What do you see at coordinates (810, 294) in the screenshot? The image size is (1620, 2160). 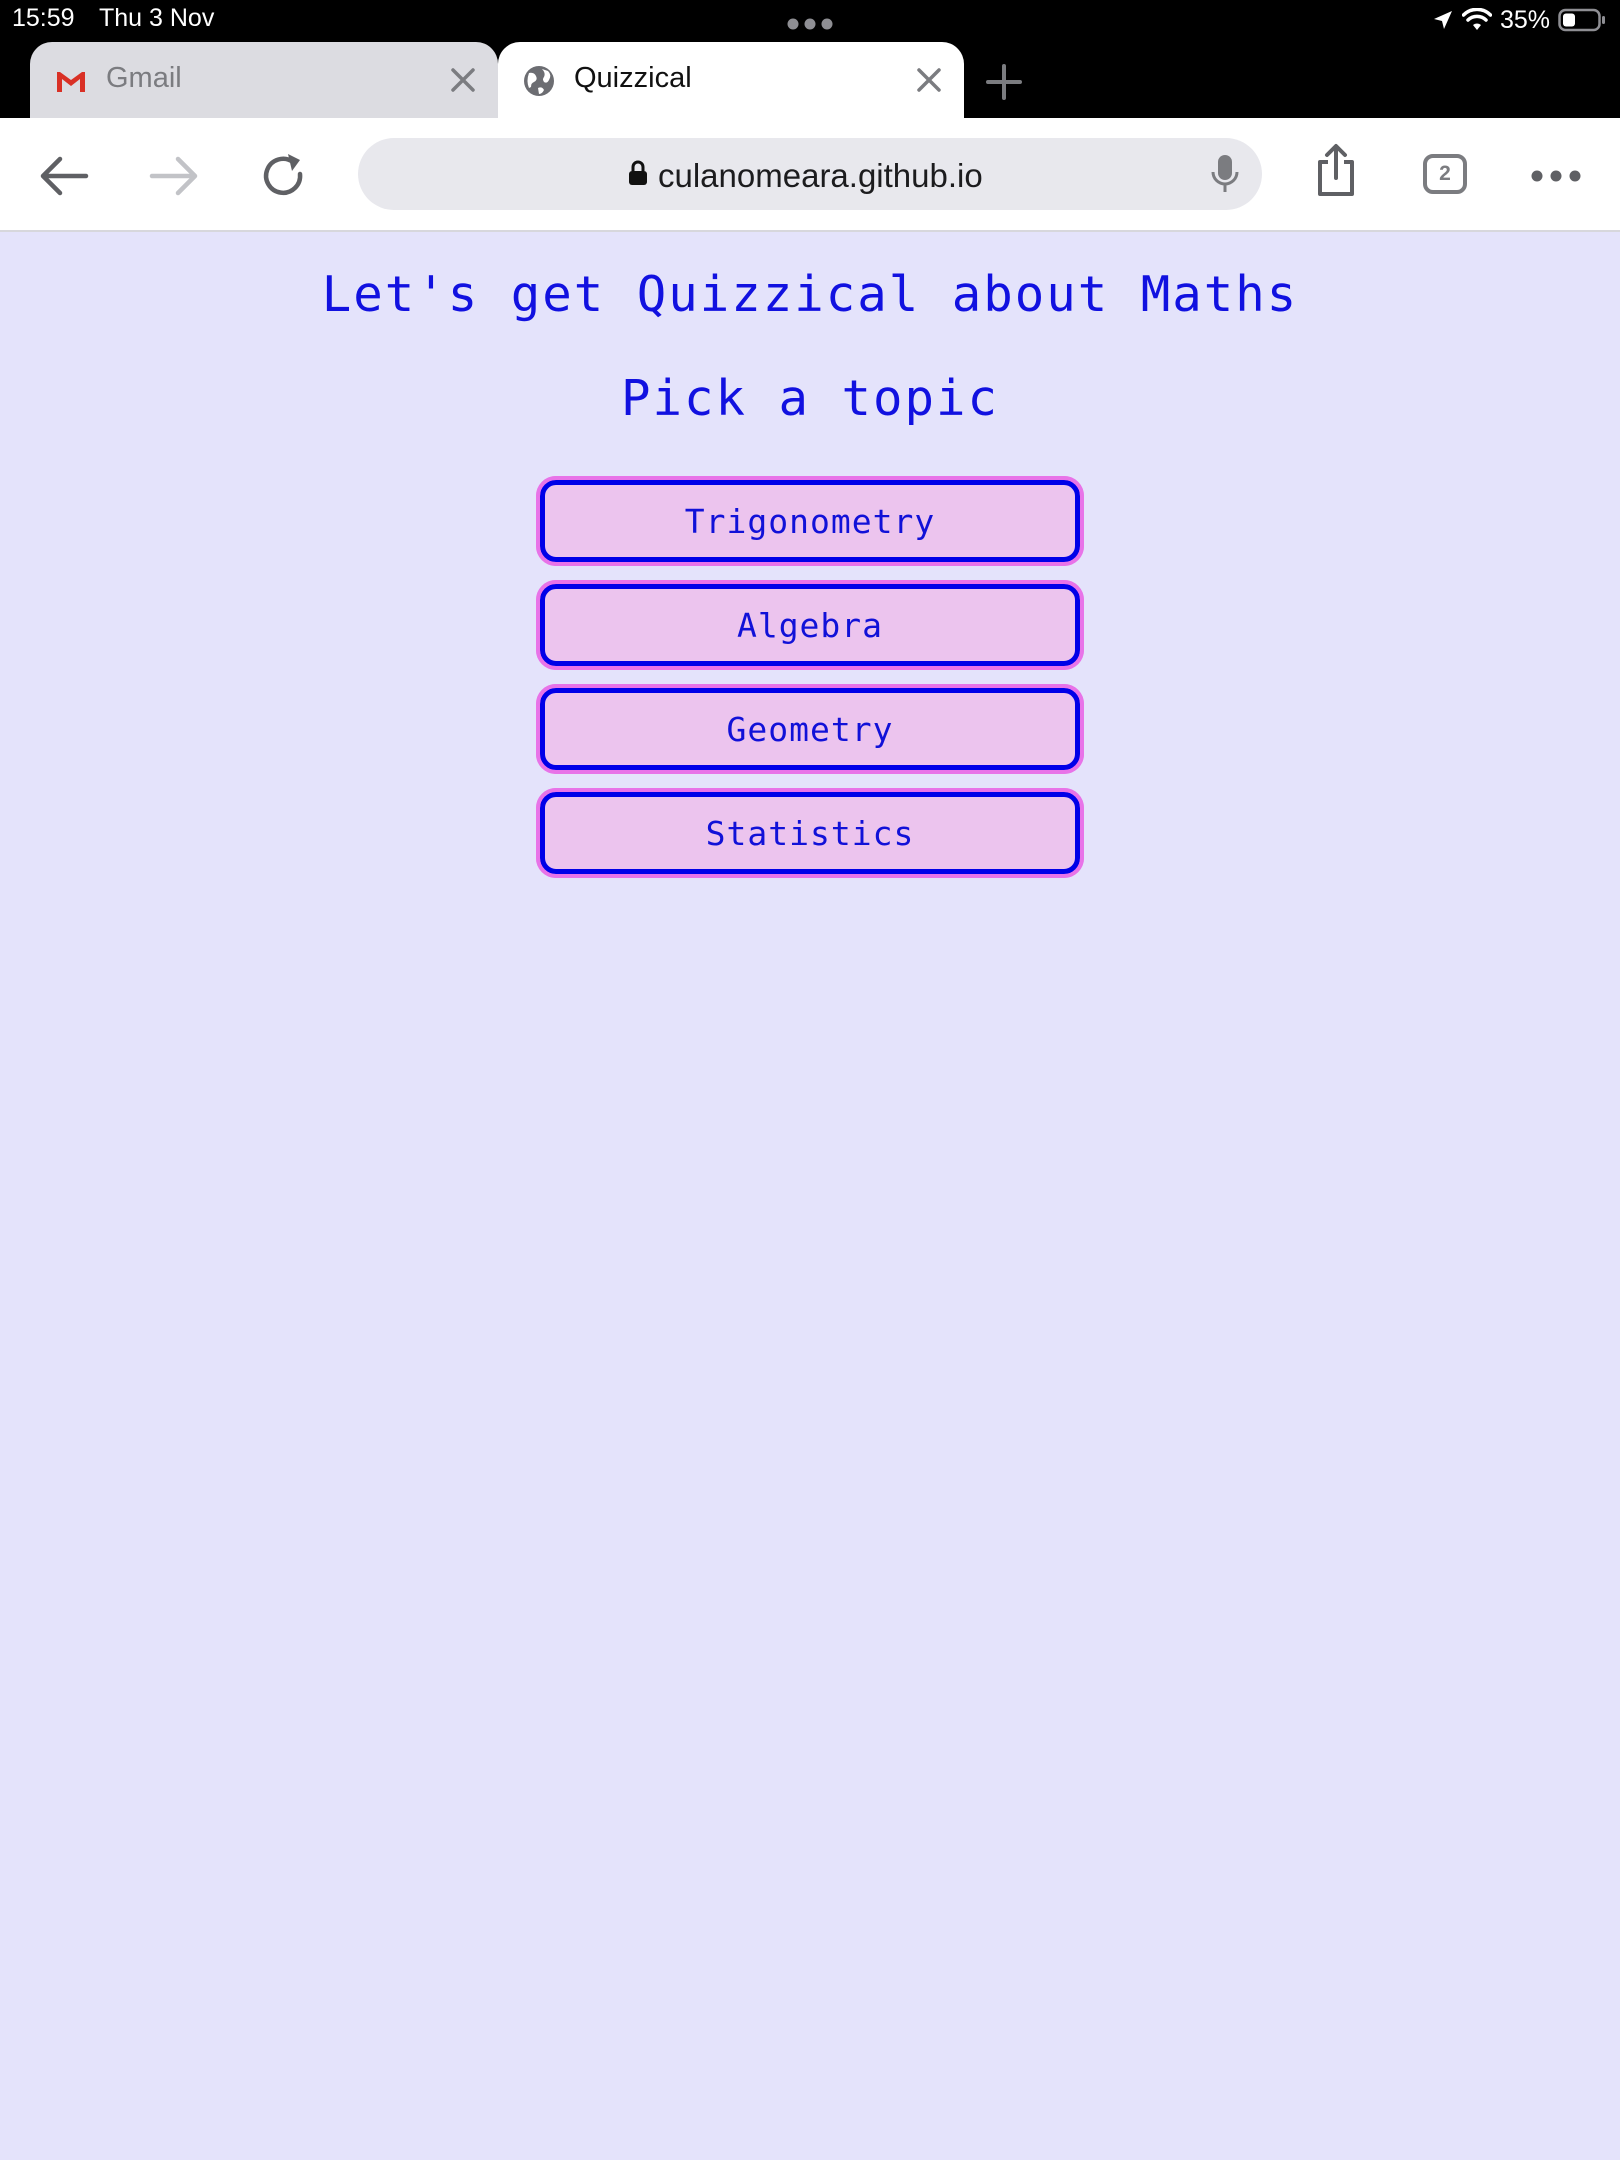 I see `page-title: Let's get Quizzical about Maths` at bounding box center [810, 294].